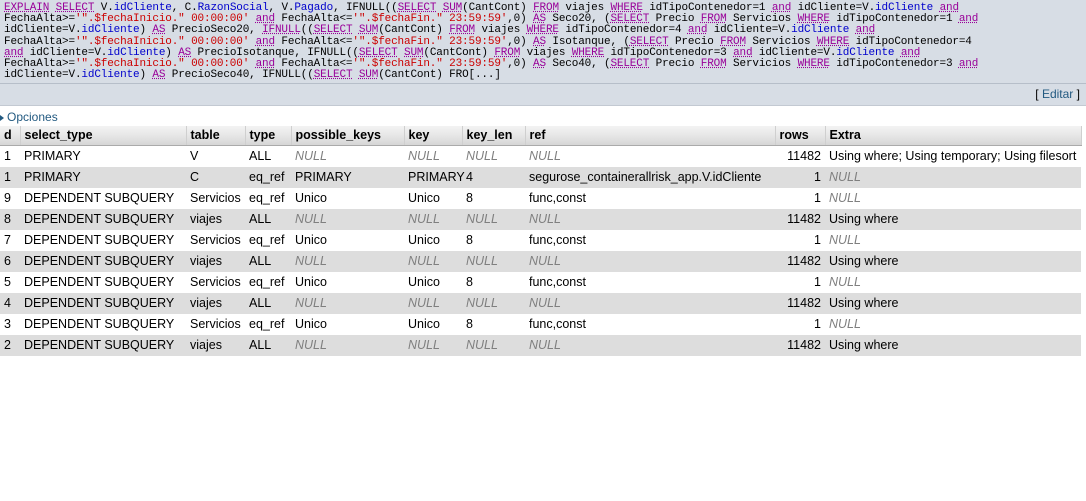  What do you see at coordinates (288, 8) in the screenshot?
I see `sql-token: V.` at bounding box center [288, 8].